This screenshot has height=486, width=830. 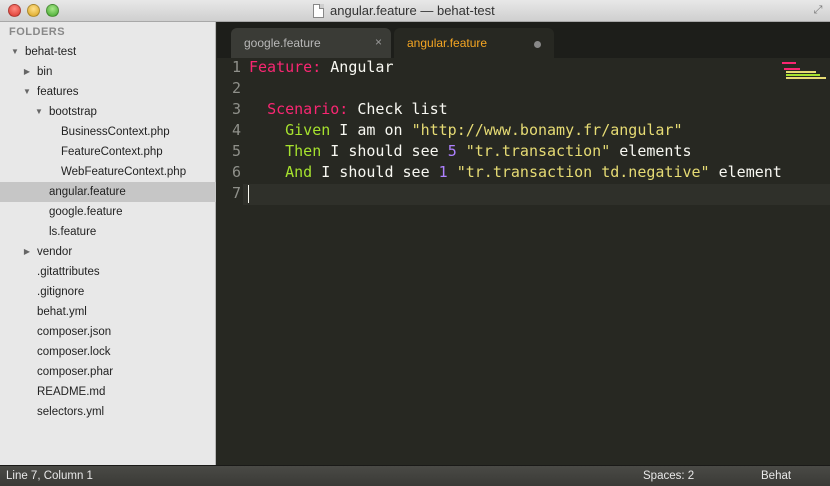 I want to click on code-token-num: 1, so click(x=443, y=172).